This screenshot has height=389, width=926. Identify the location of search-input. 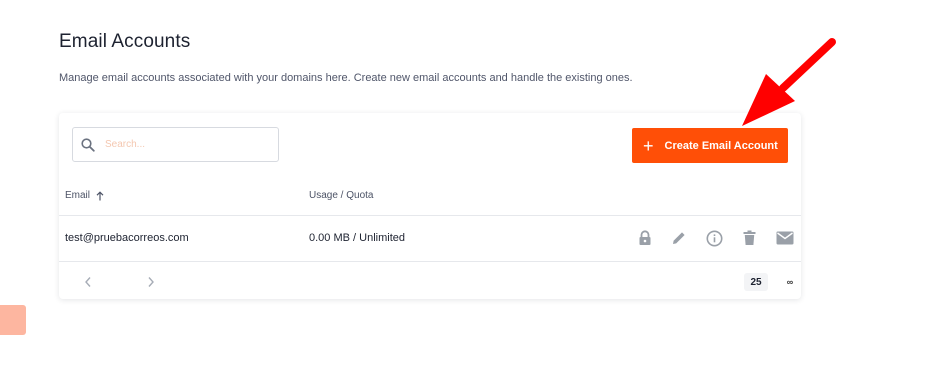
(185, 144).